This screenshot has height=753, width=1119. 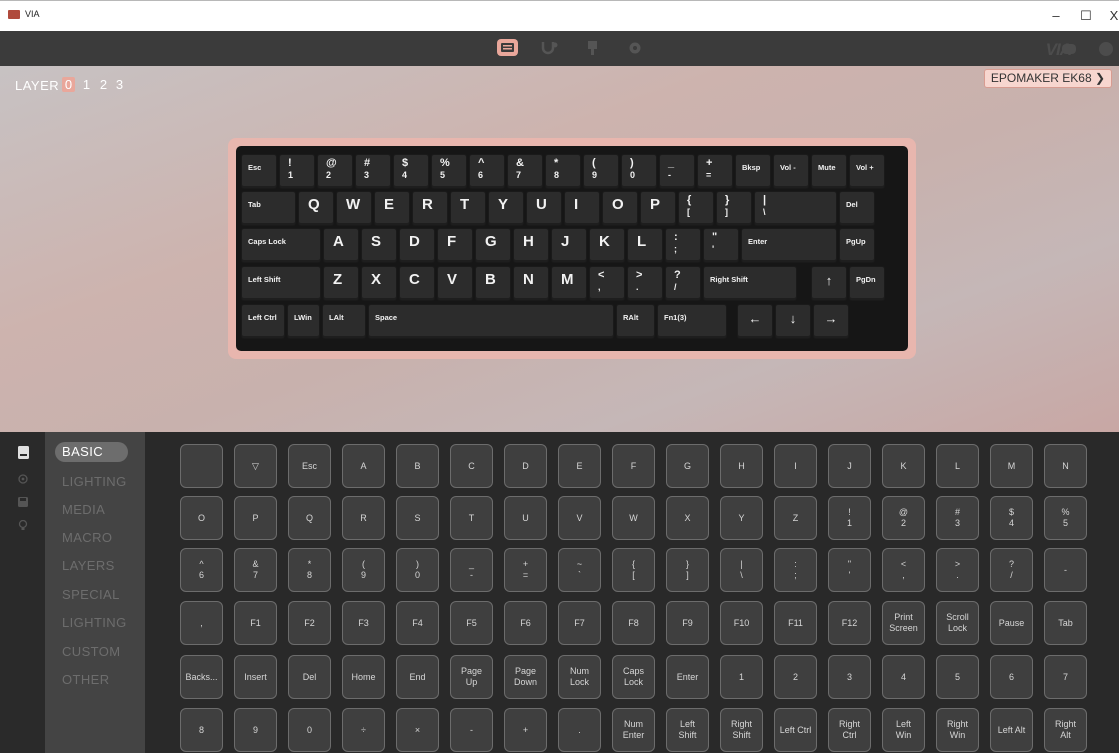 I want to click on key-row2-0: Tab, so click(x=268, y=208).